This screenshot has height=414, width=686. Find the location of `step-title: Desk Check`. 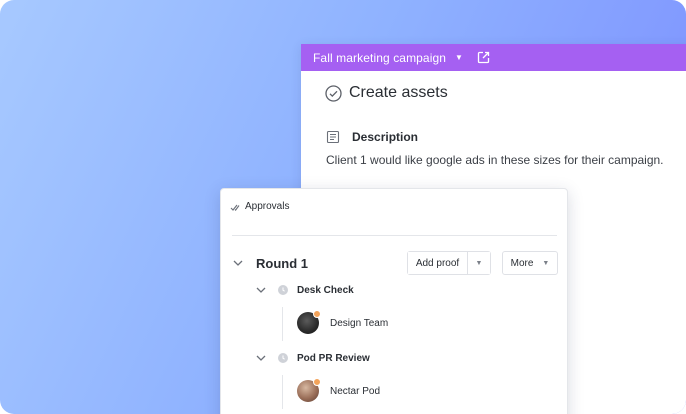

step-title: Desk Check is located at coordinates (325, 290).